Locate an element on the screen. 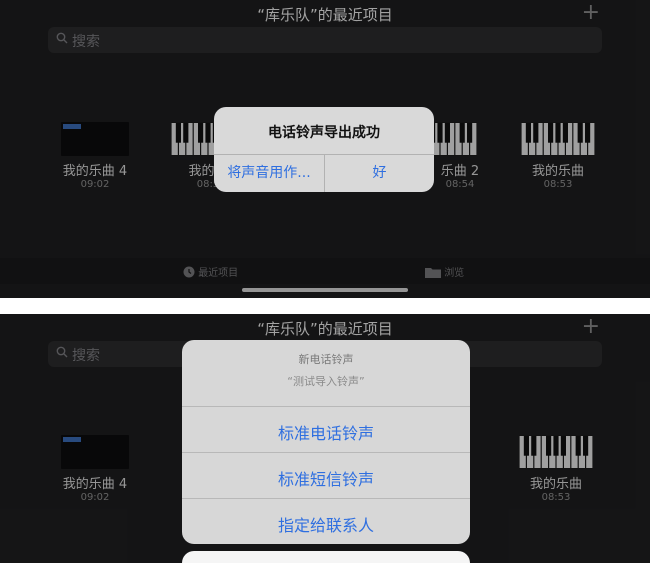  standard-text-tone-option: 标准短信铃声 is located at coordinates (326, 478).